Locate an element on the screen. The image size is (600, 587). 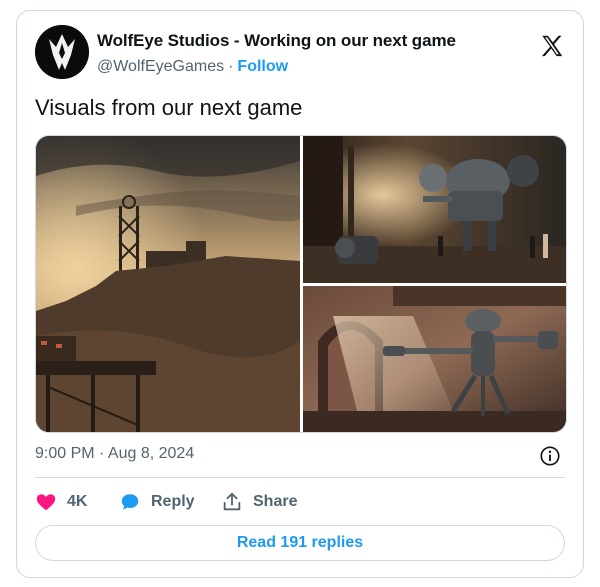
divider is located at coordinates (300, 477).